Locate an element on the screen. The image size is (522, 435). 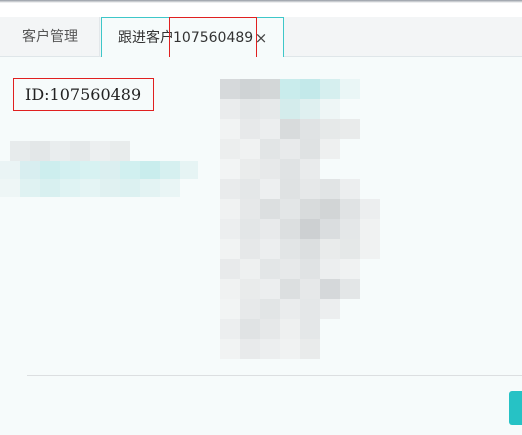
action-button is located at coordinates (515, 408).